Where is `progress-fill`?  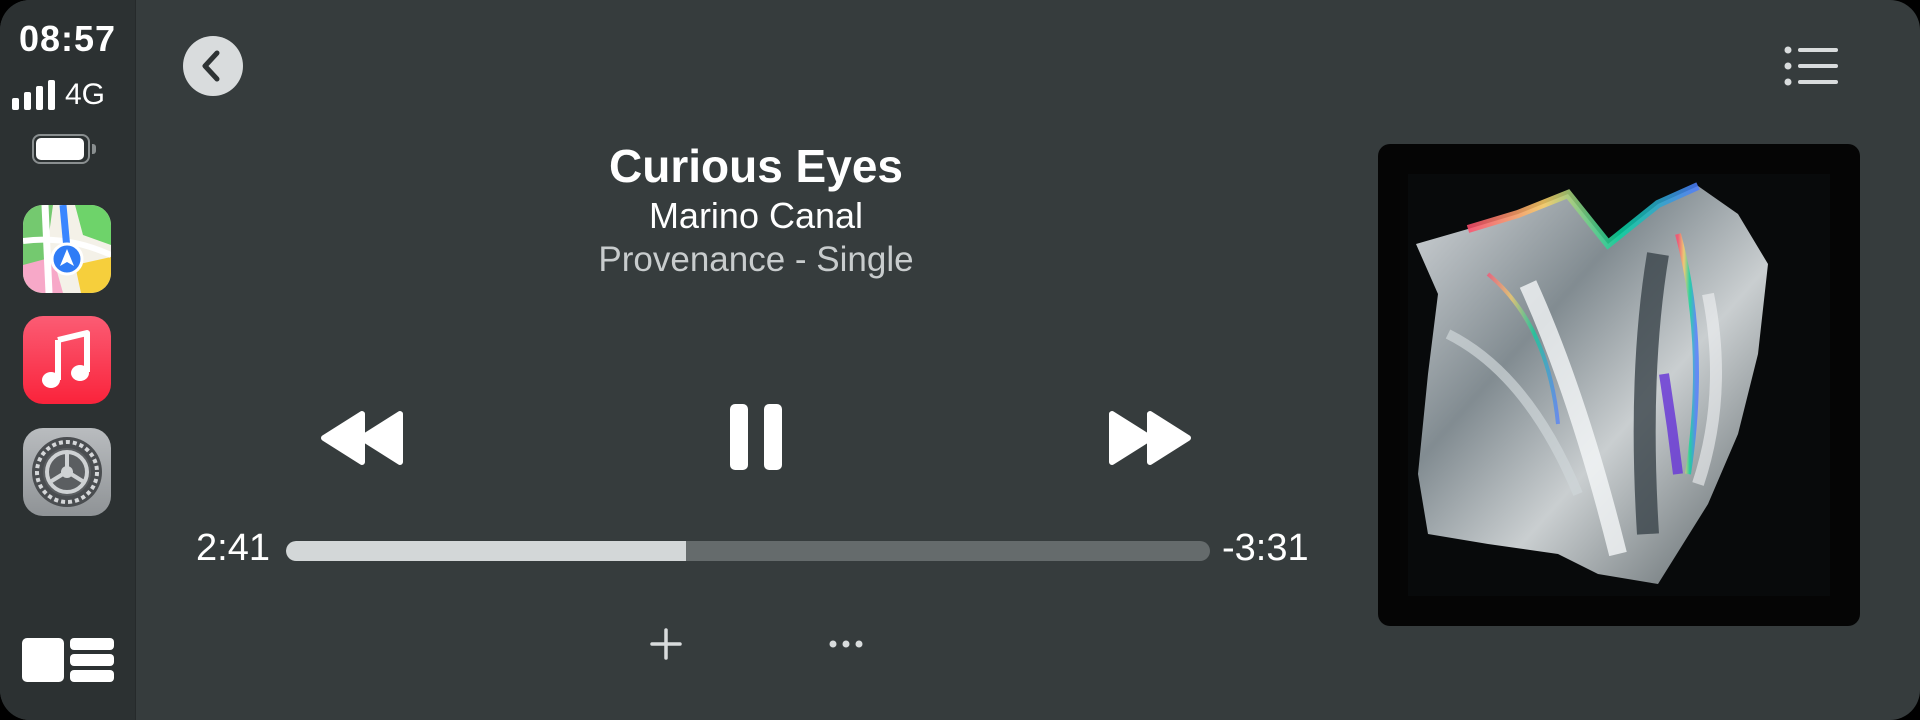 progress-fill is located at coordinates (486, 551).